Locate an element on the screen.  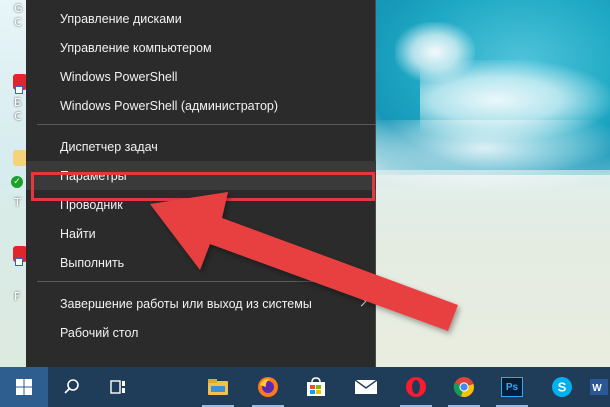
svg-text: S is located at coordinates (562, 387).